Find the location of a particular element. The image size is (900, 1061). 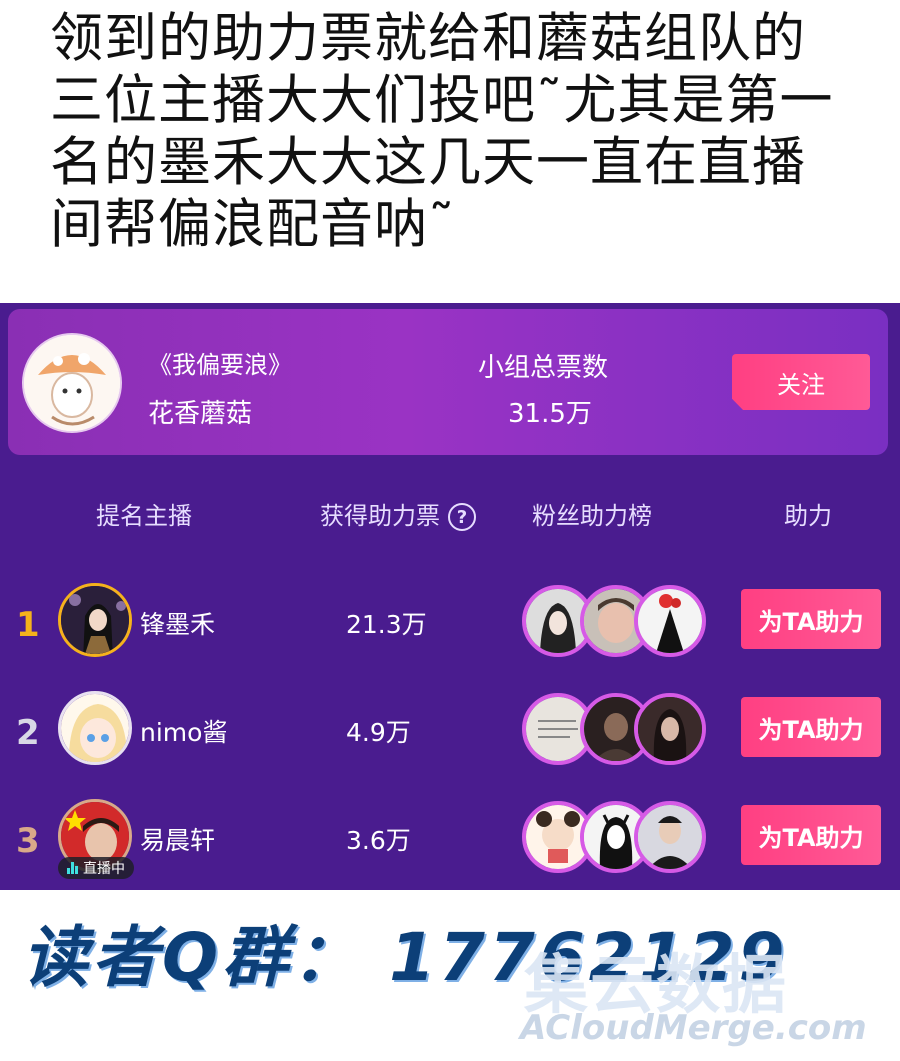

team-header-card: 《我偏要浪》 花香蘑菇 小组总票数 31.5万 关注 is located at coordinates (448, 382).